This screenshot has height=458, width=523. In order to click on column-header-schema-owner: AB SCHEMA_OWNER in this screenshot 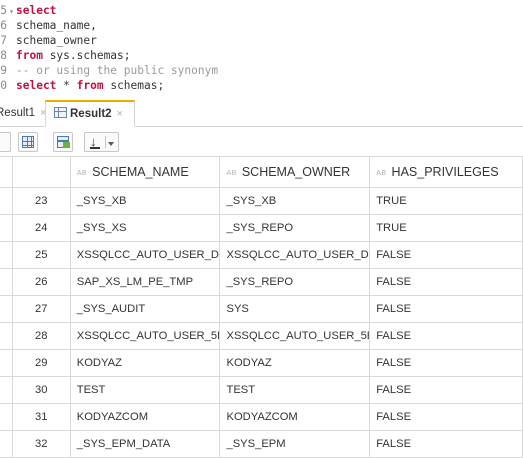, I will do `click(295, 172)`.